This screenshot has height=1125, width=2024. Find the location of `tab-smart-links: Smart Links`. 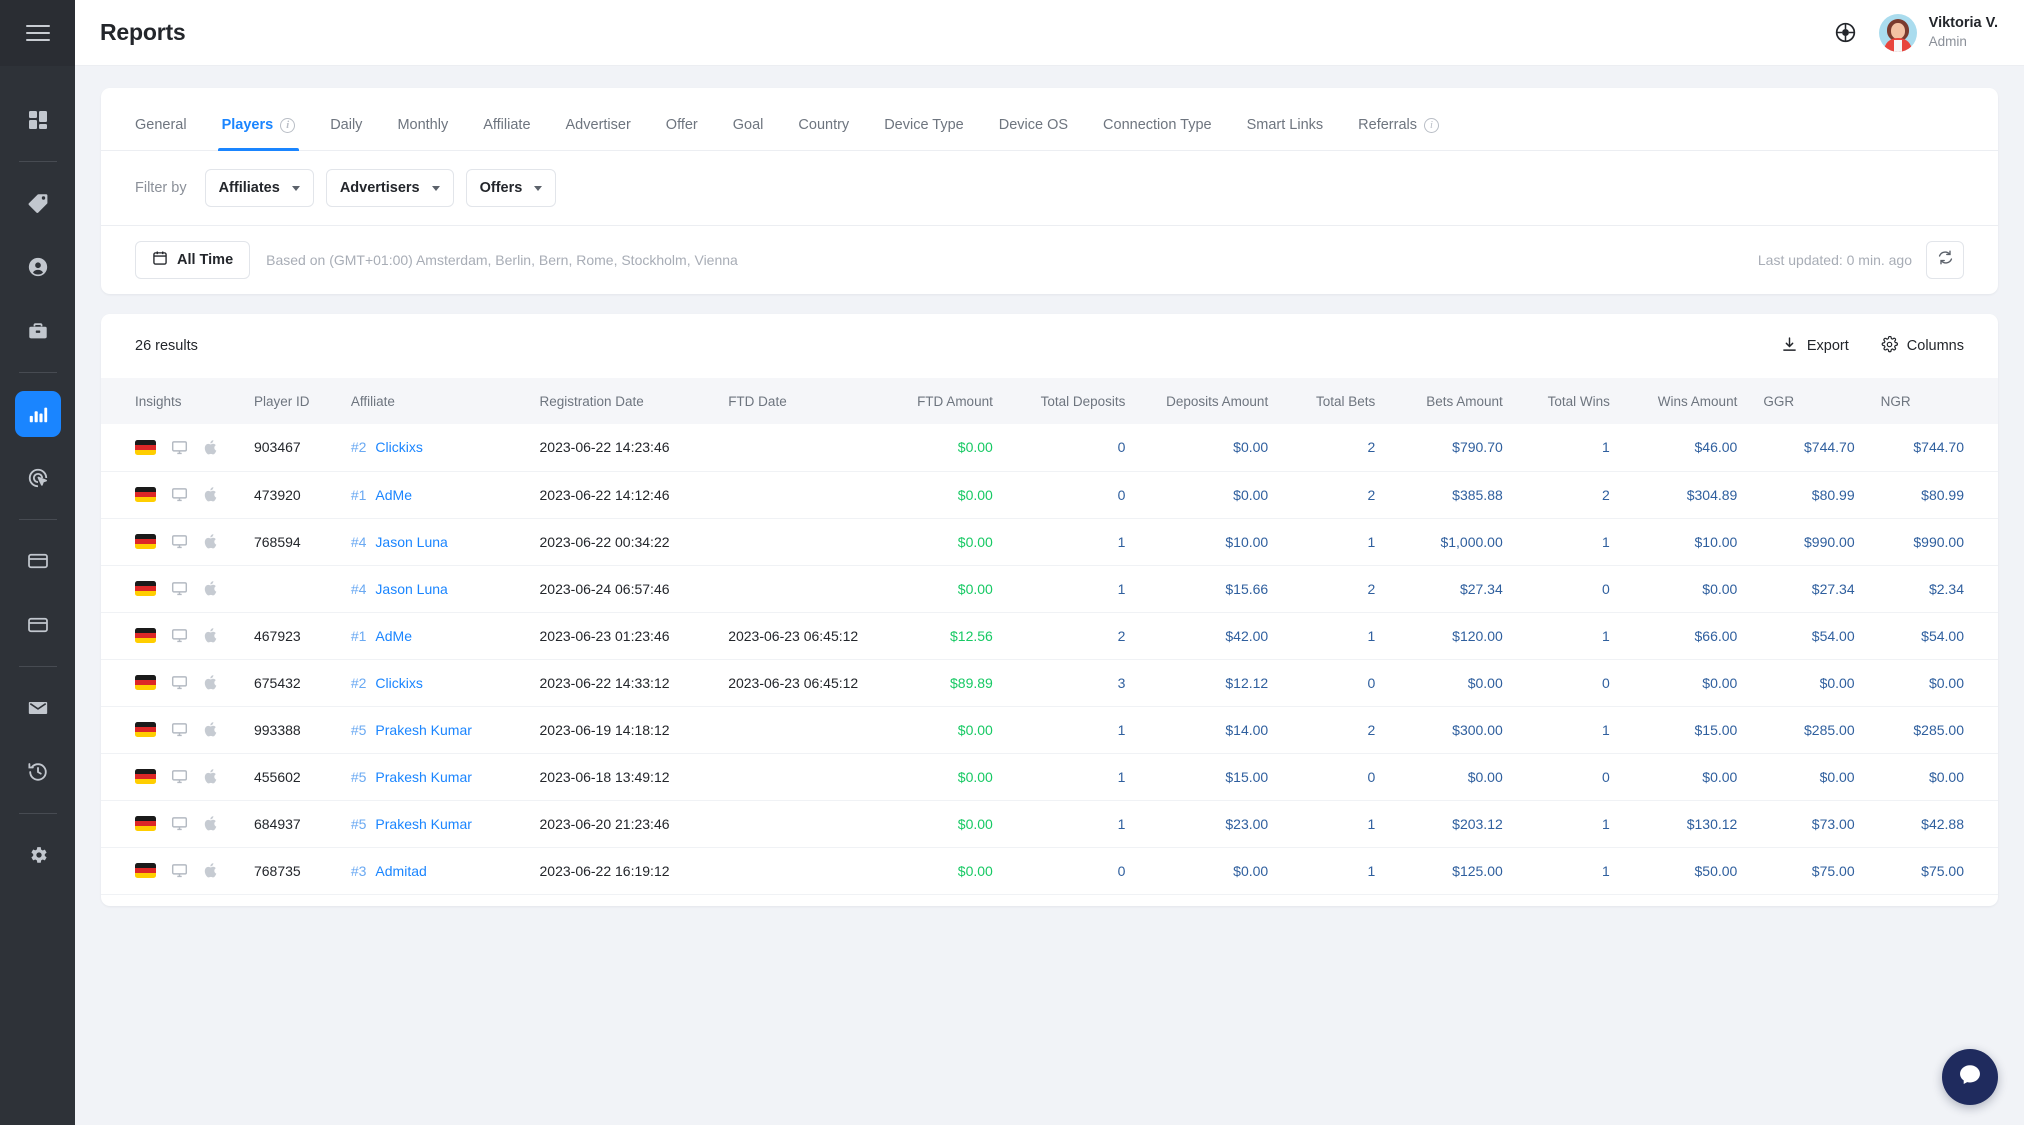

tab-smart-links: Smart Links is located at coordinates (1285, 133).